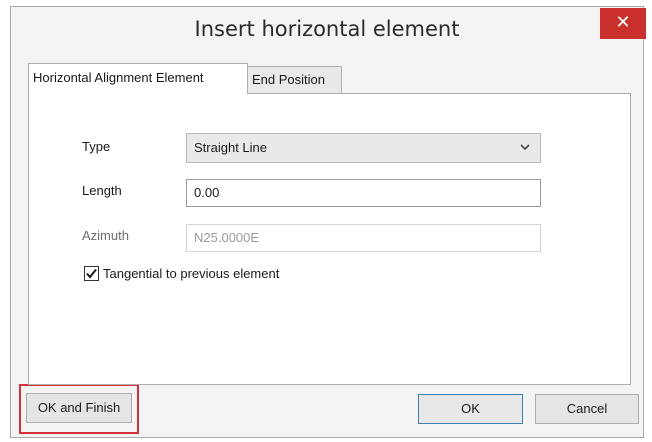 The width and height of the screenshot is (652, 442). I want to click on azimuth-label: Azimuth, so click(105, 235).